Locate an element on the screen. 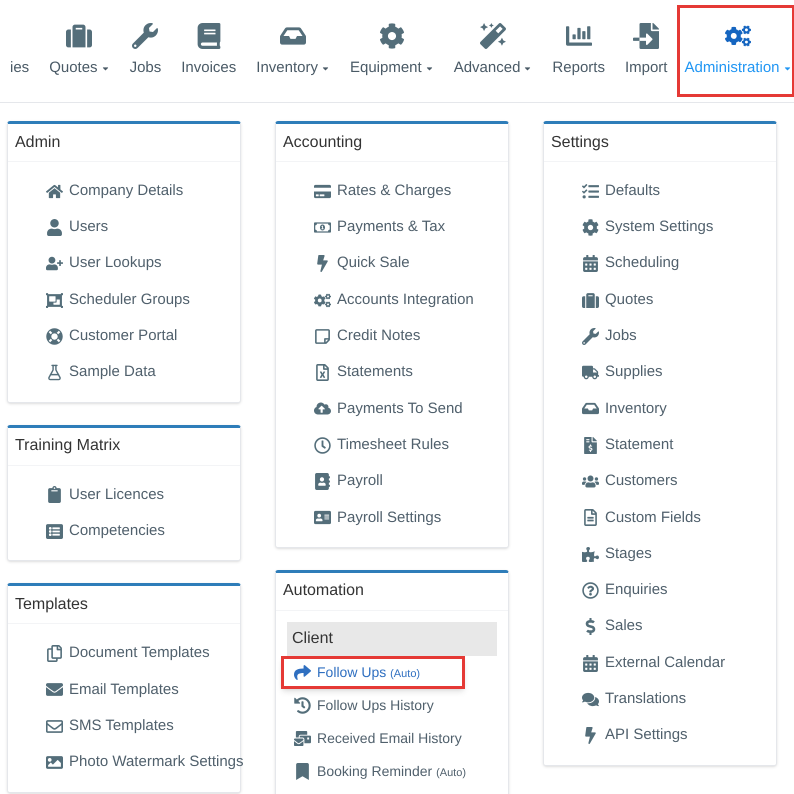 The image size is (794, 794). clipboard-icon is located at coordinates (54, 495).